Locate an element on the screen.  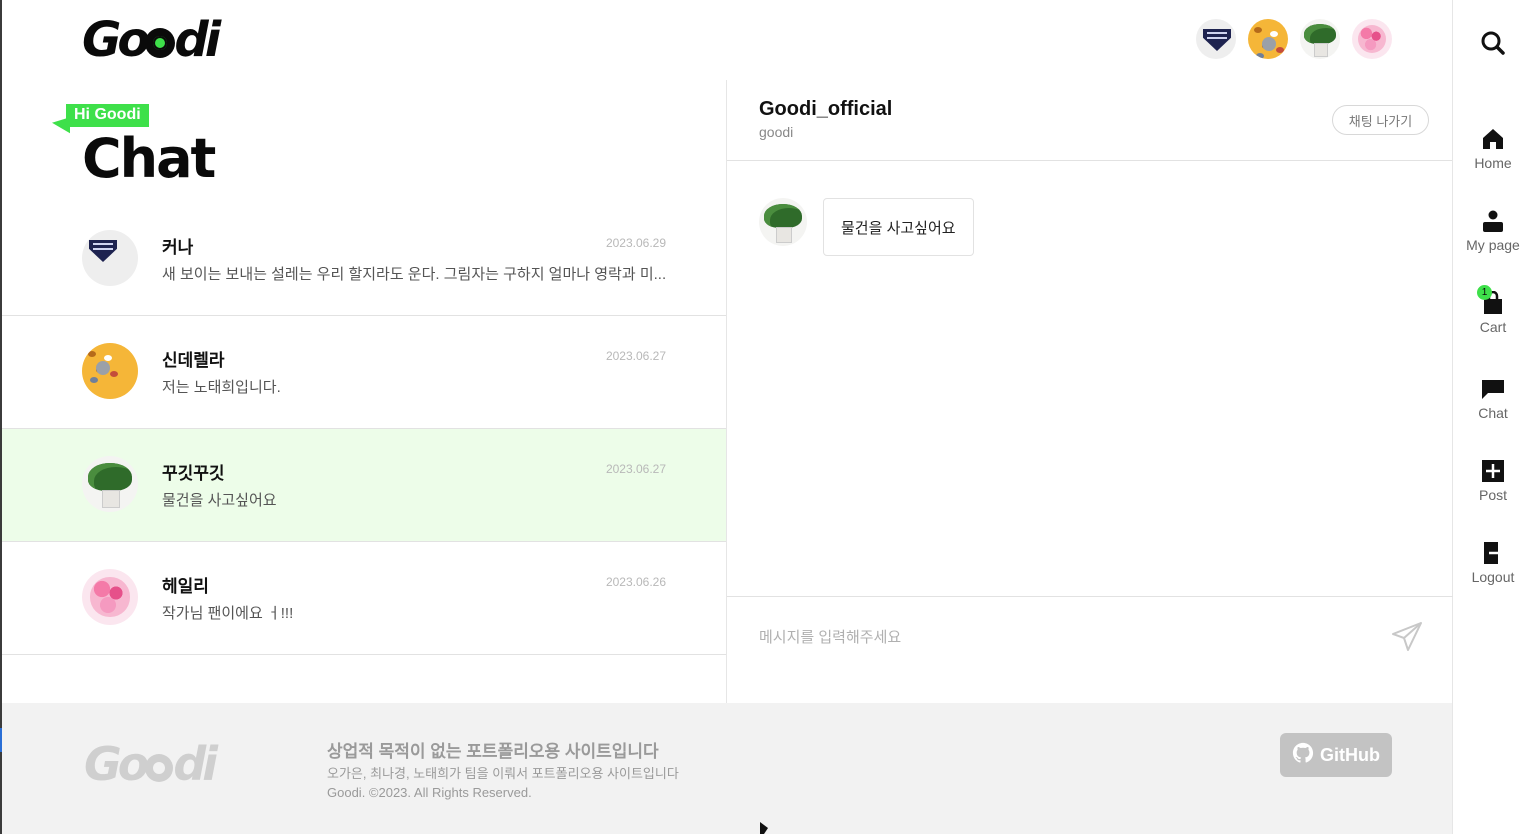
chat-partner-name: 꾸깃꾸깃 is located at coordinates (193, 473).